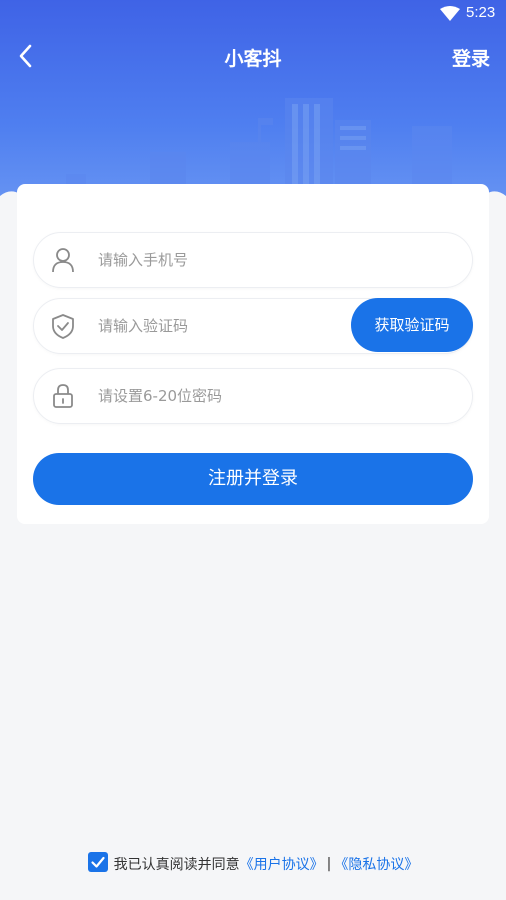  What do you see at coordinates (63, 326) in the screenshot?
I see `shield-check-icon` at bounding box center [63, 326].